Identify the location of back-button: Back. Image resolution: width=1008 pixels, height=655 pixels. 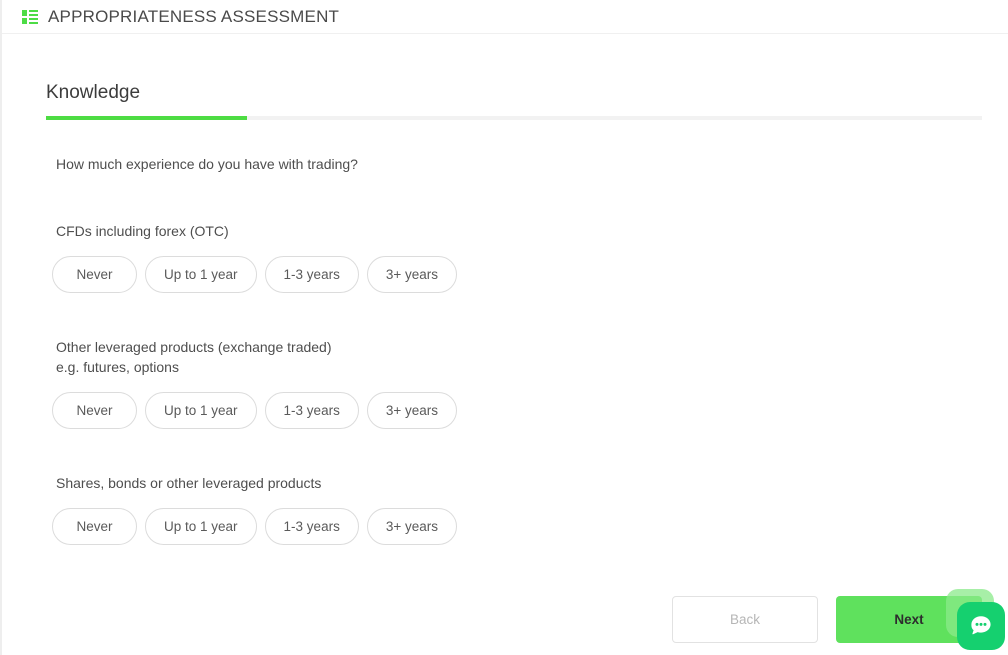
(745, 619).